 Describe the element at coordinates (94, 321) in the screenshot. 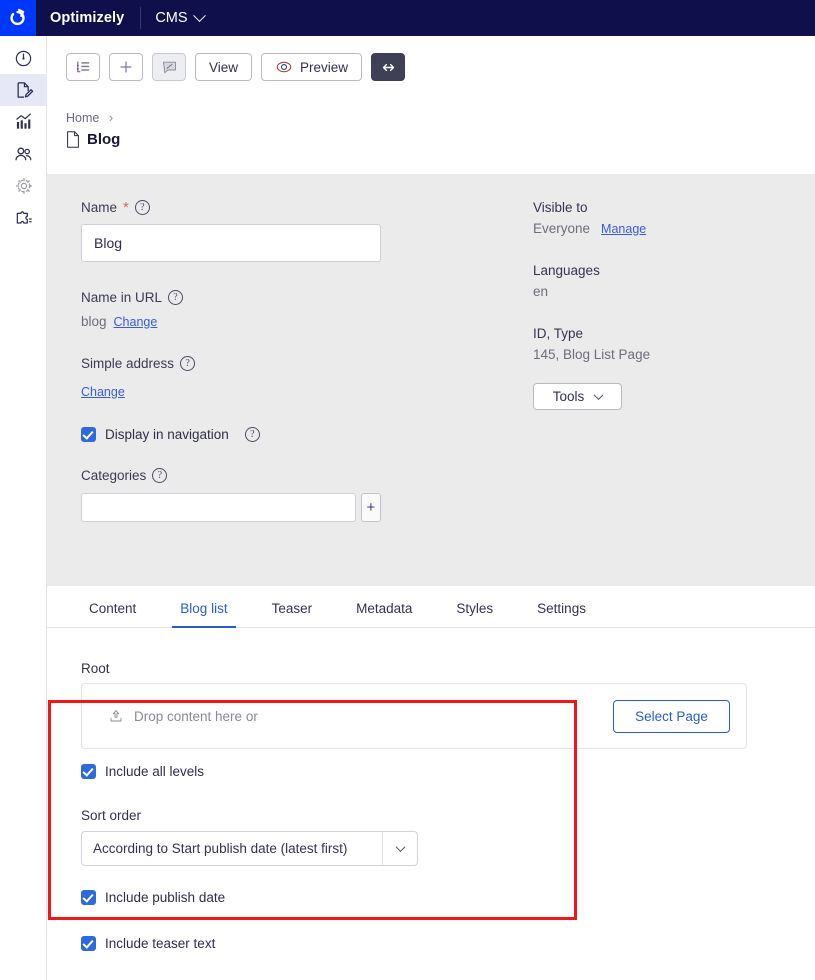

I see `name-in-url-value: blog` at that location.